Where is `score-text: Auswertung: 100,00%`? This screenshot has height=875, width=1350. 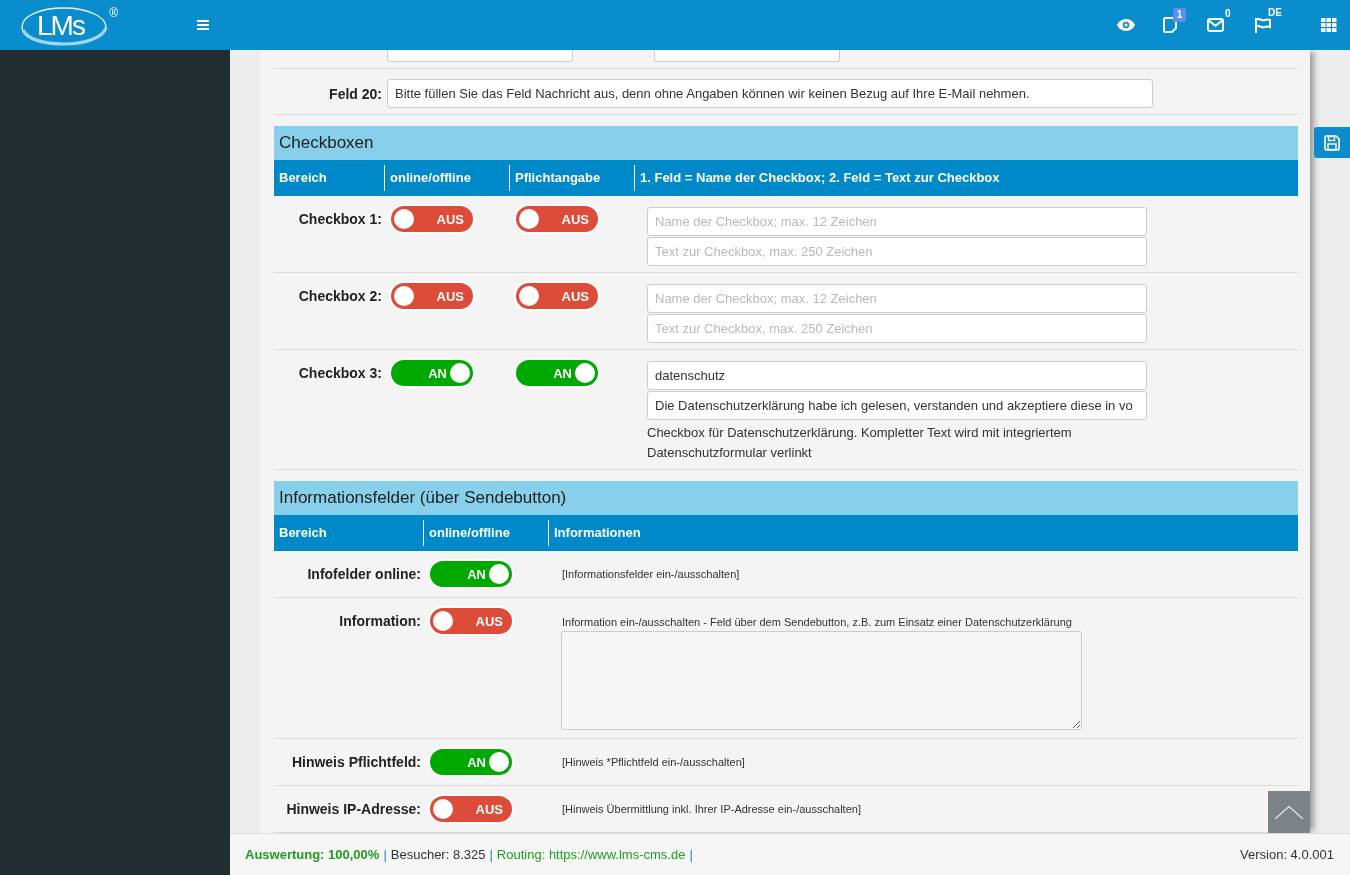
score-text: Auswertung: 100,00% is located at coordinates (312, 854).